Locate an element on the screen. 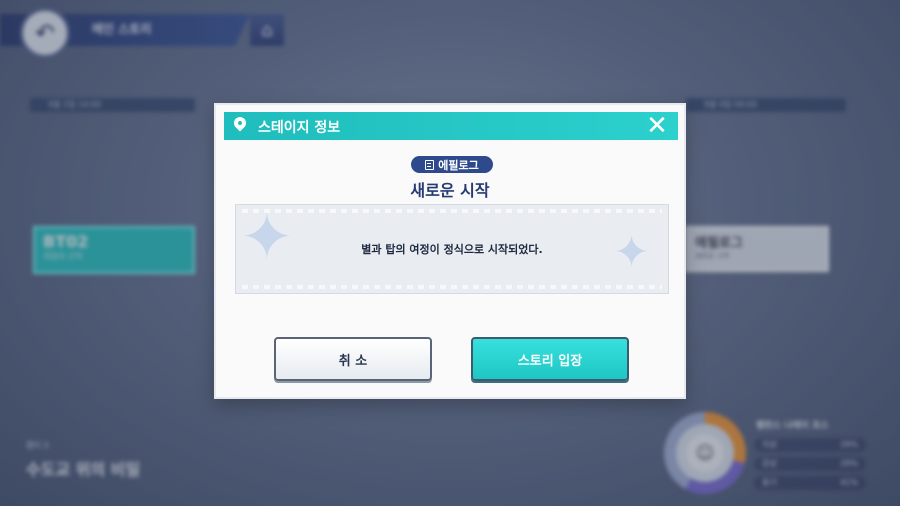 The width and height of the screenshot is (900, 506). enter-story-button: 스토리 입장 is located at coordinates (550, 359).